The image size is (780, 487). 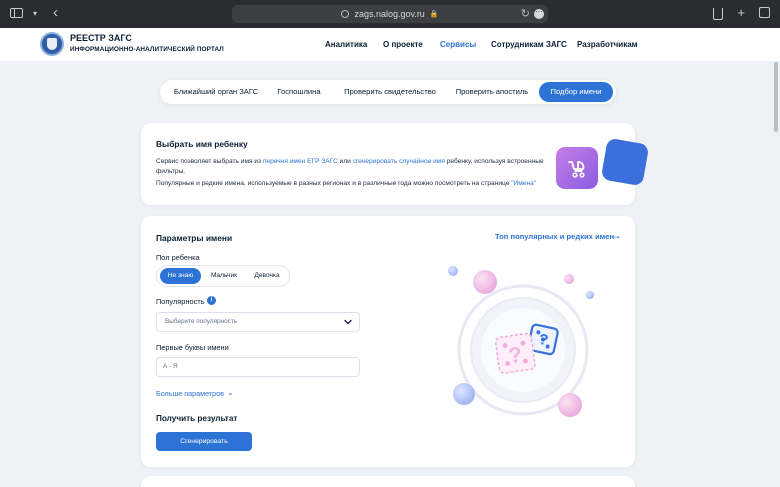 I want to click on bottom-card, so click(x=388, y=481).